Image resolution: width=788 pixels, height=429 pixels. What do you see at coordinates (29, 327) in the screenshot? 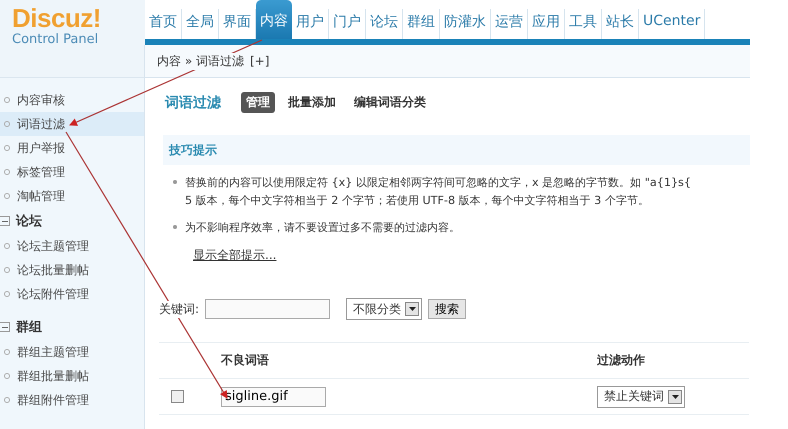
I see `sidebar-group-title: 群组` at bounding box center [29, 327].